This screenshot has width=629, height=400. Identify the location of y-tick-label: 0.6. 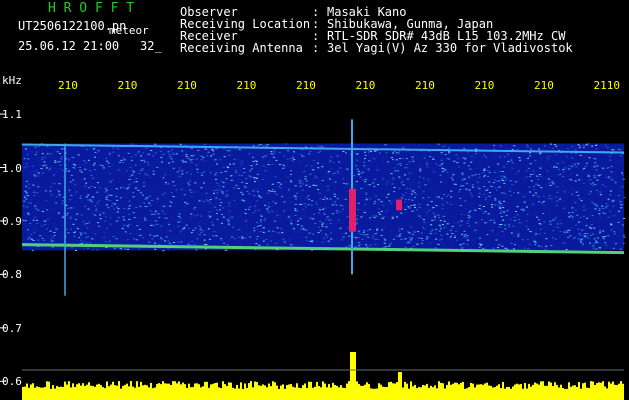
(12, 382).